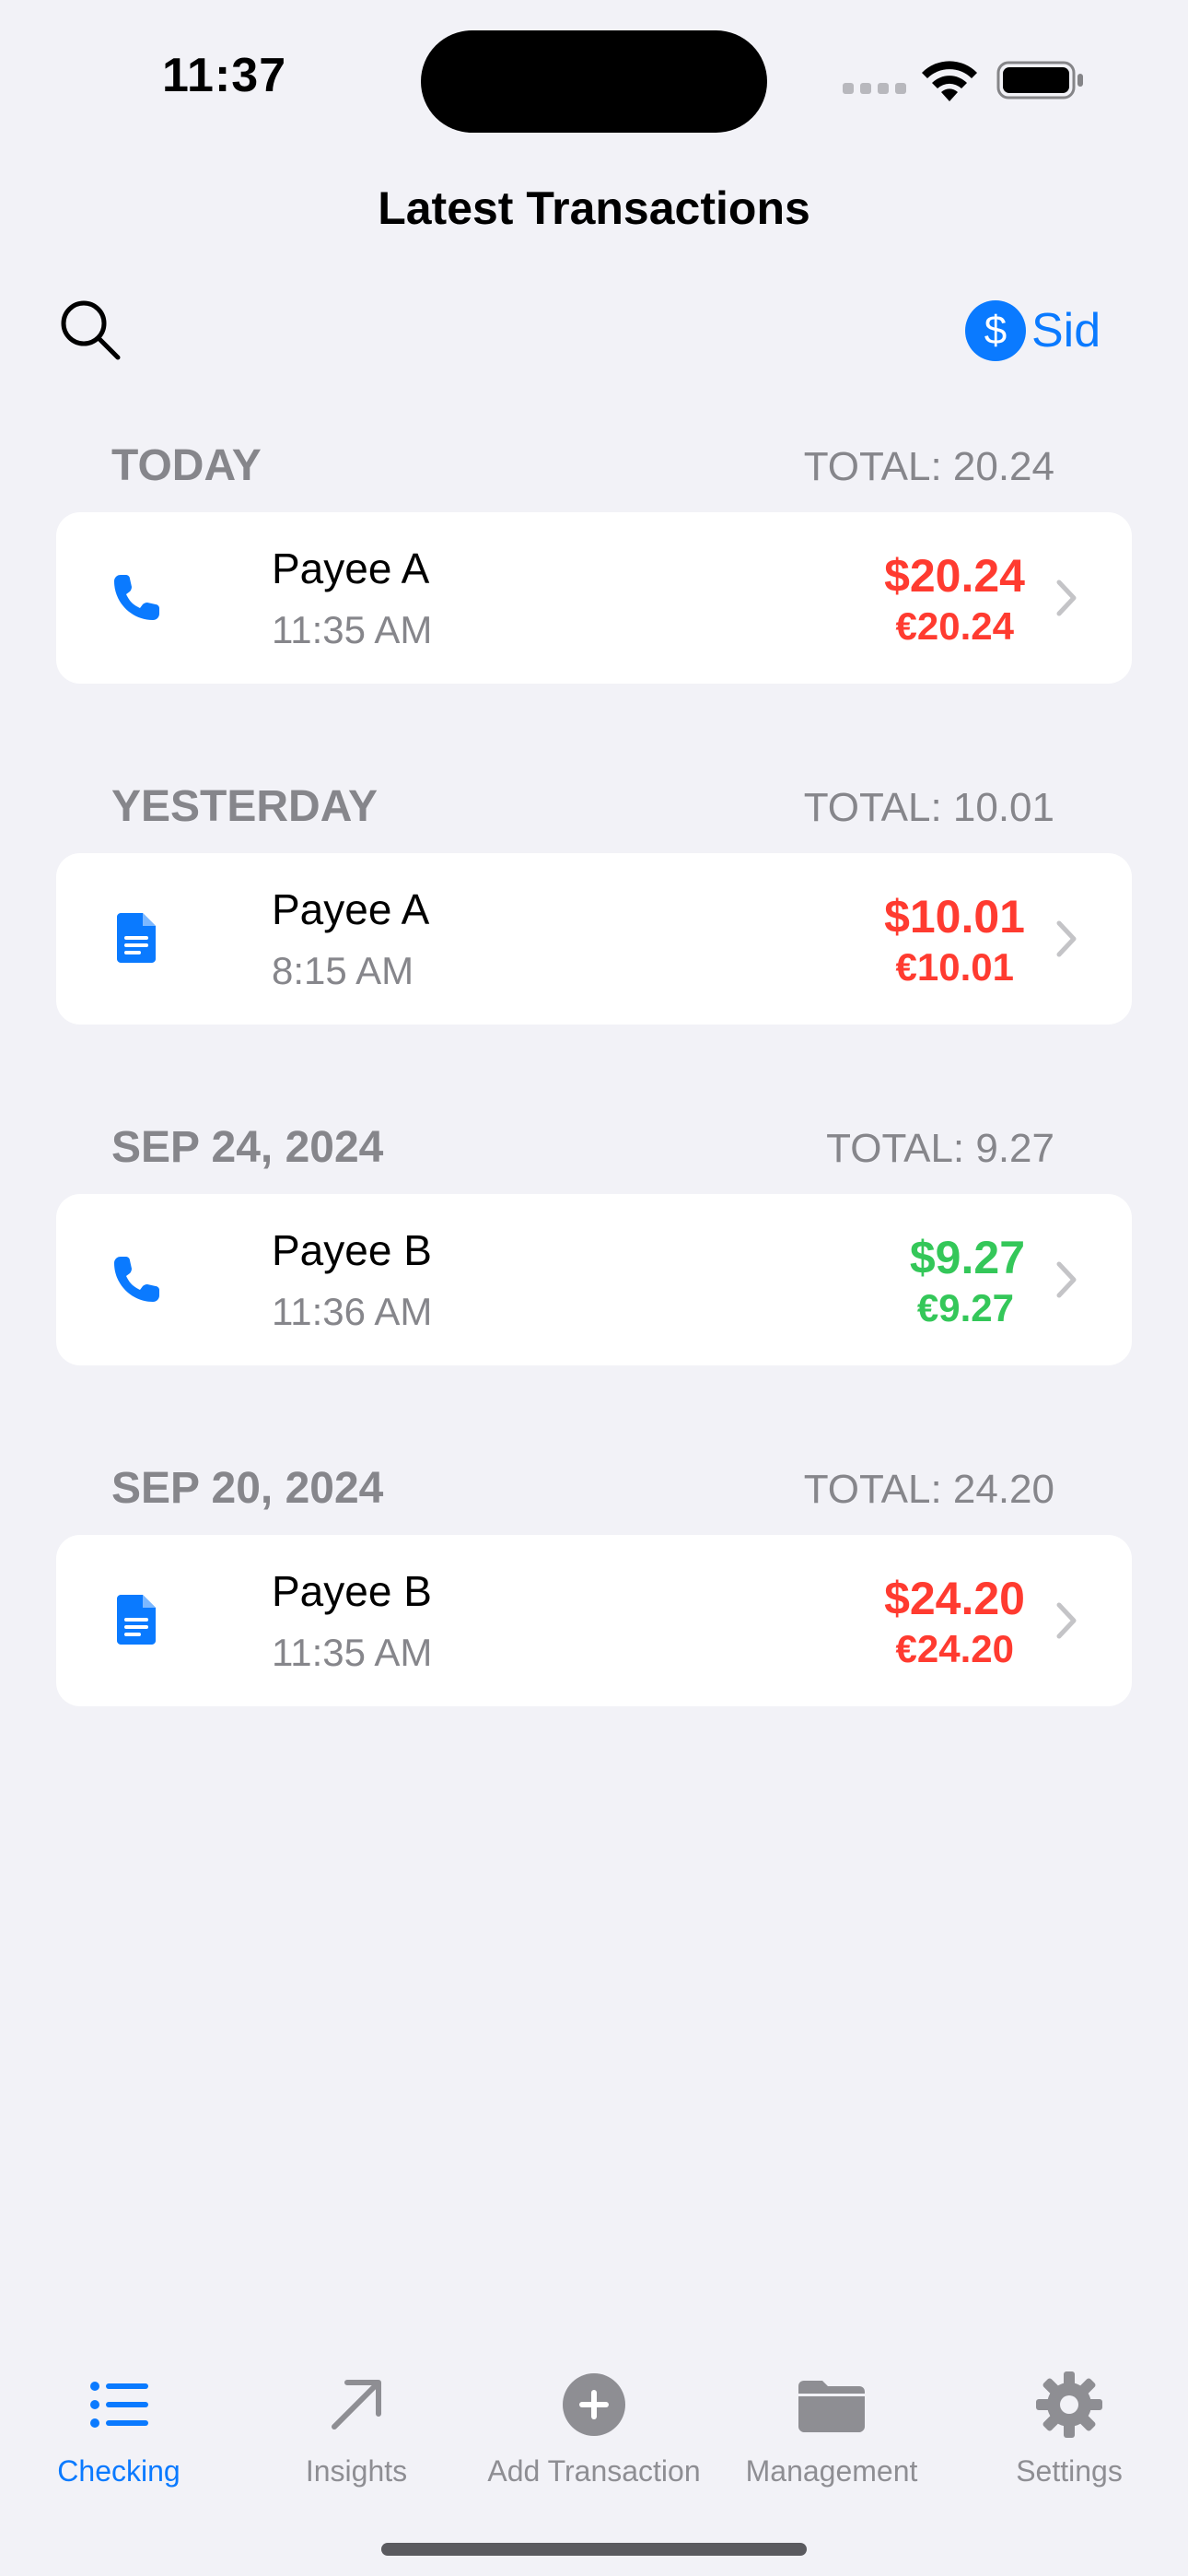  I want to click on search-icon, so click(91, 330).